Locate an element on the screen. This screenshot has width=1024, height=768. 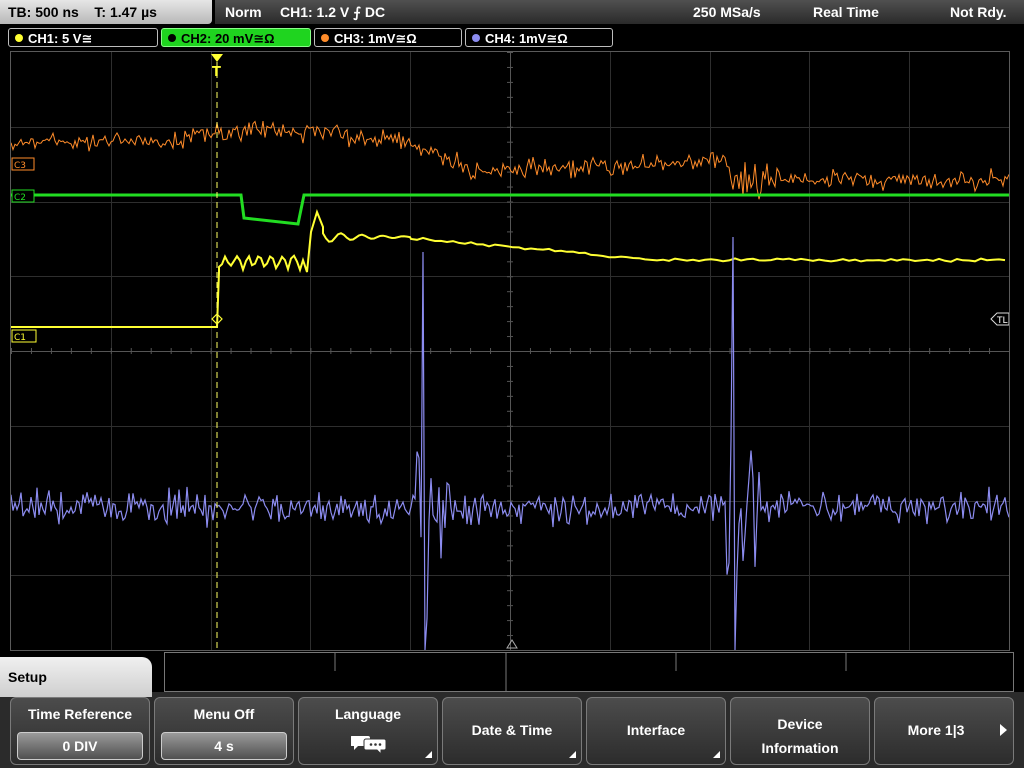
date-time-label: Date & Time is located at coordinates (512, 730).